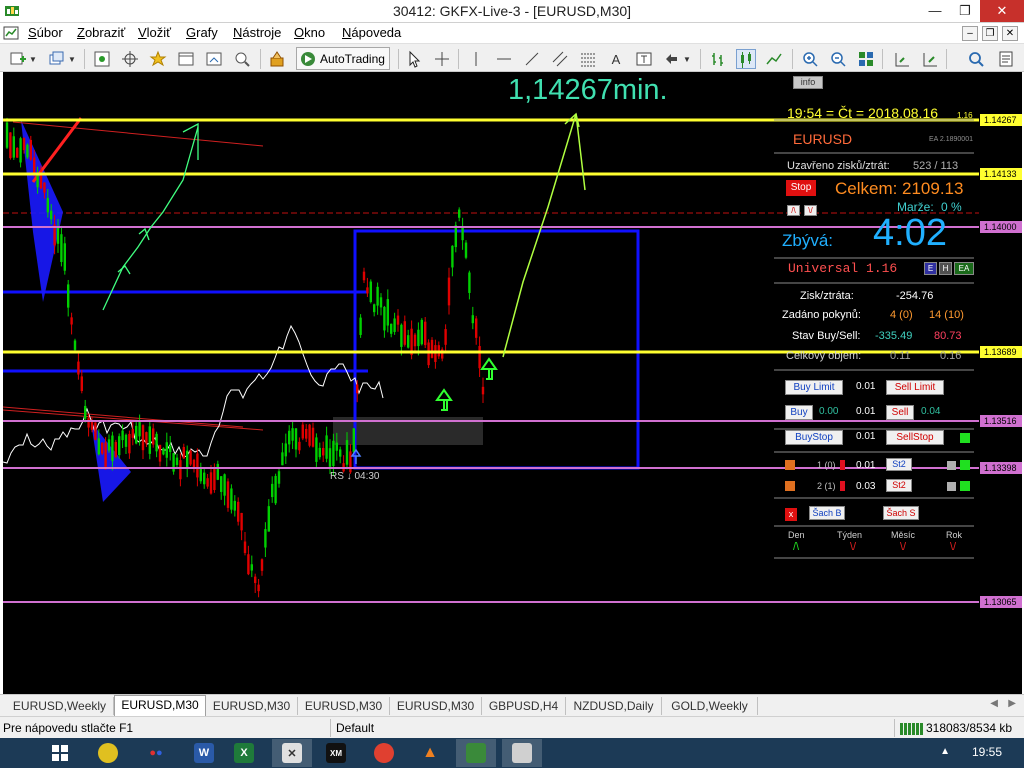 This screenshot has height=768, width=1024. What do you see at coordinates (130, 59) in the screenshot?
I see `crosshair-navigator-icon` at bounding box center [130, 59].